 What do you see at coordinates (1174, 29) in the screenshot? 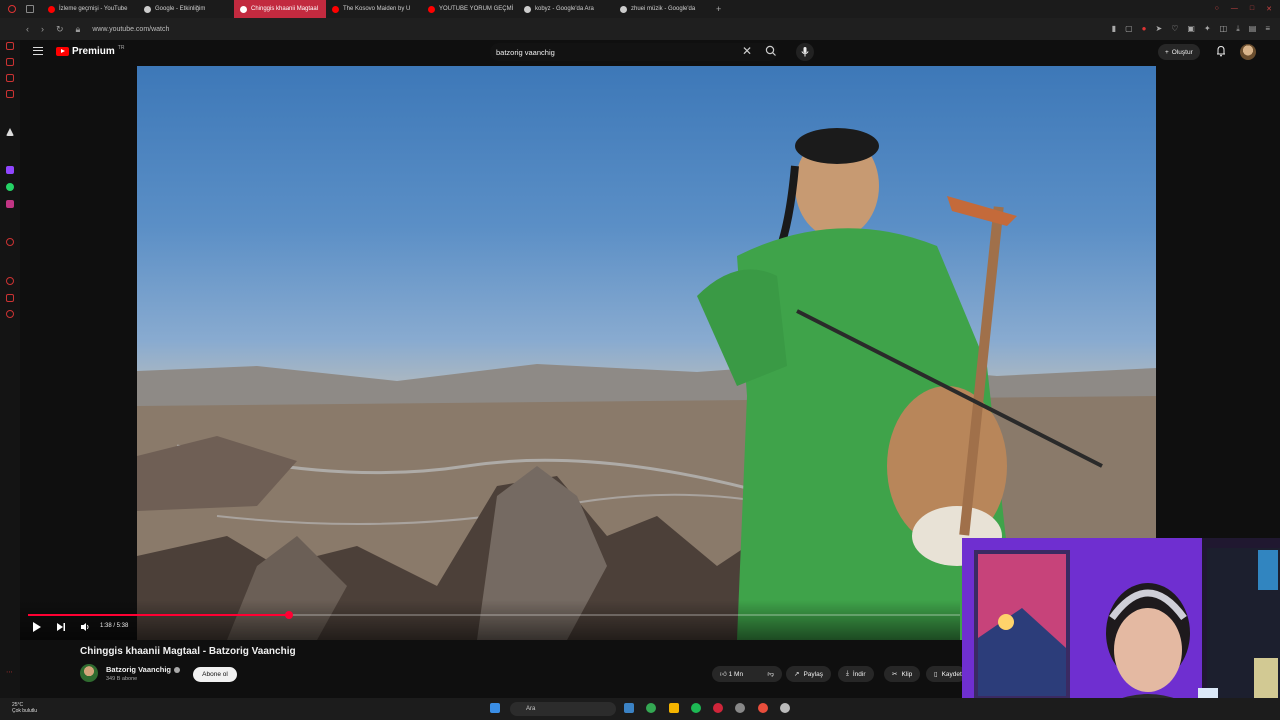
I see `heart-icon: ♡` at bounding box center [1174, 29].